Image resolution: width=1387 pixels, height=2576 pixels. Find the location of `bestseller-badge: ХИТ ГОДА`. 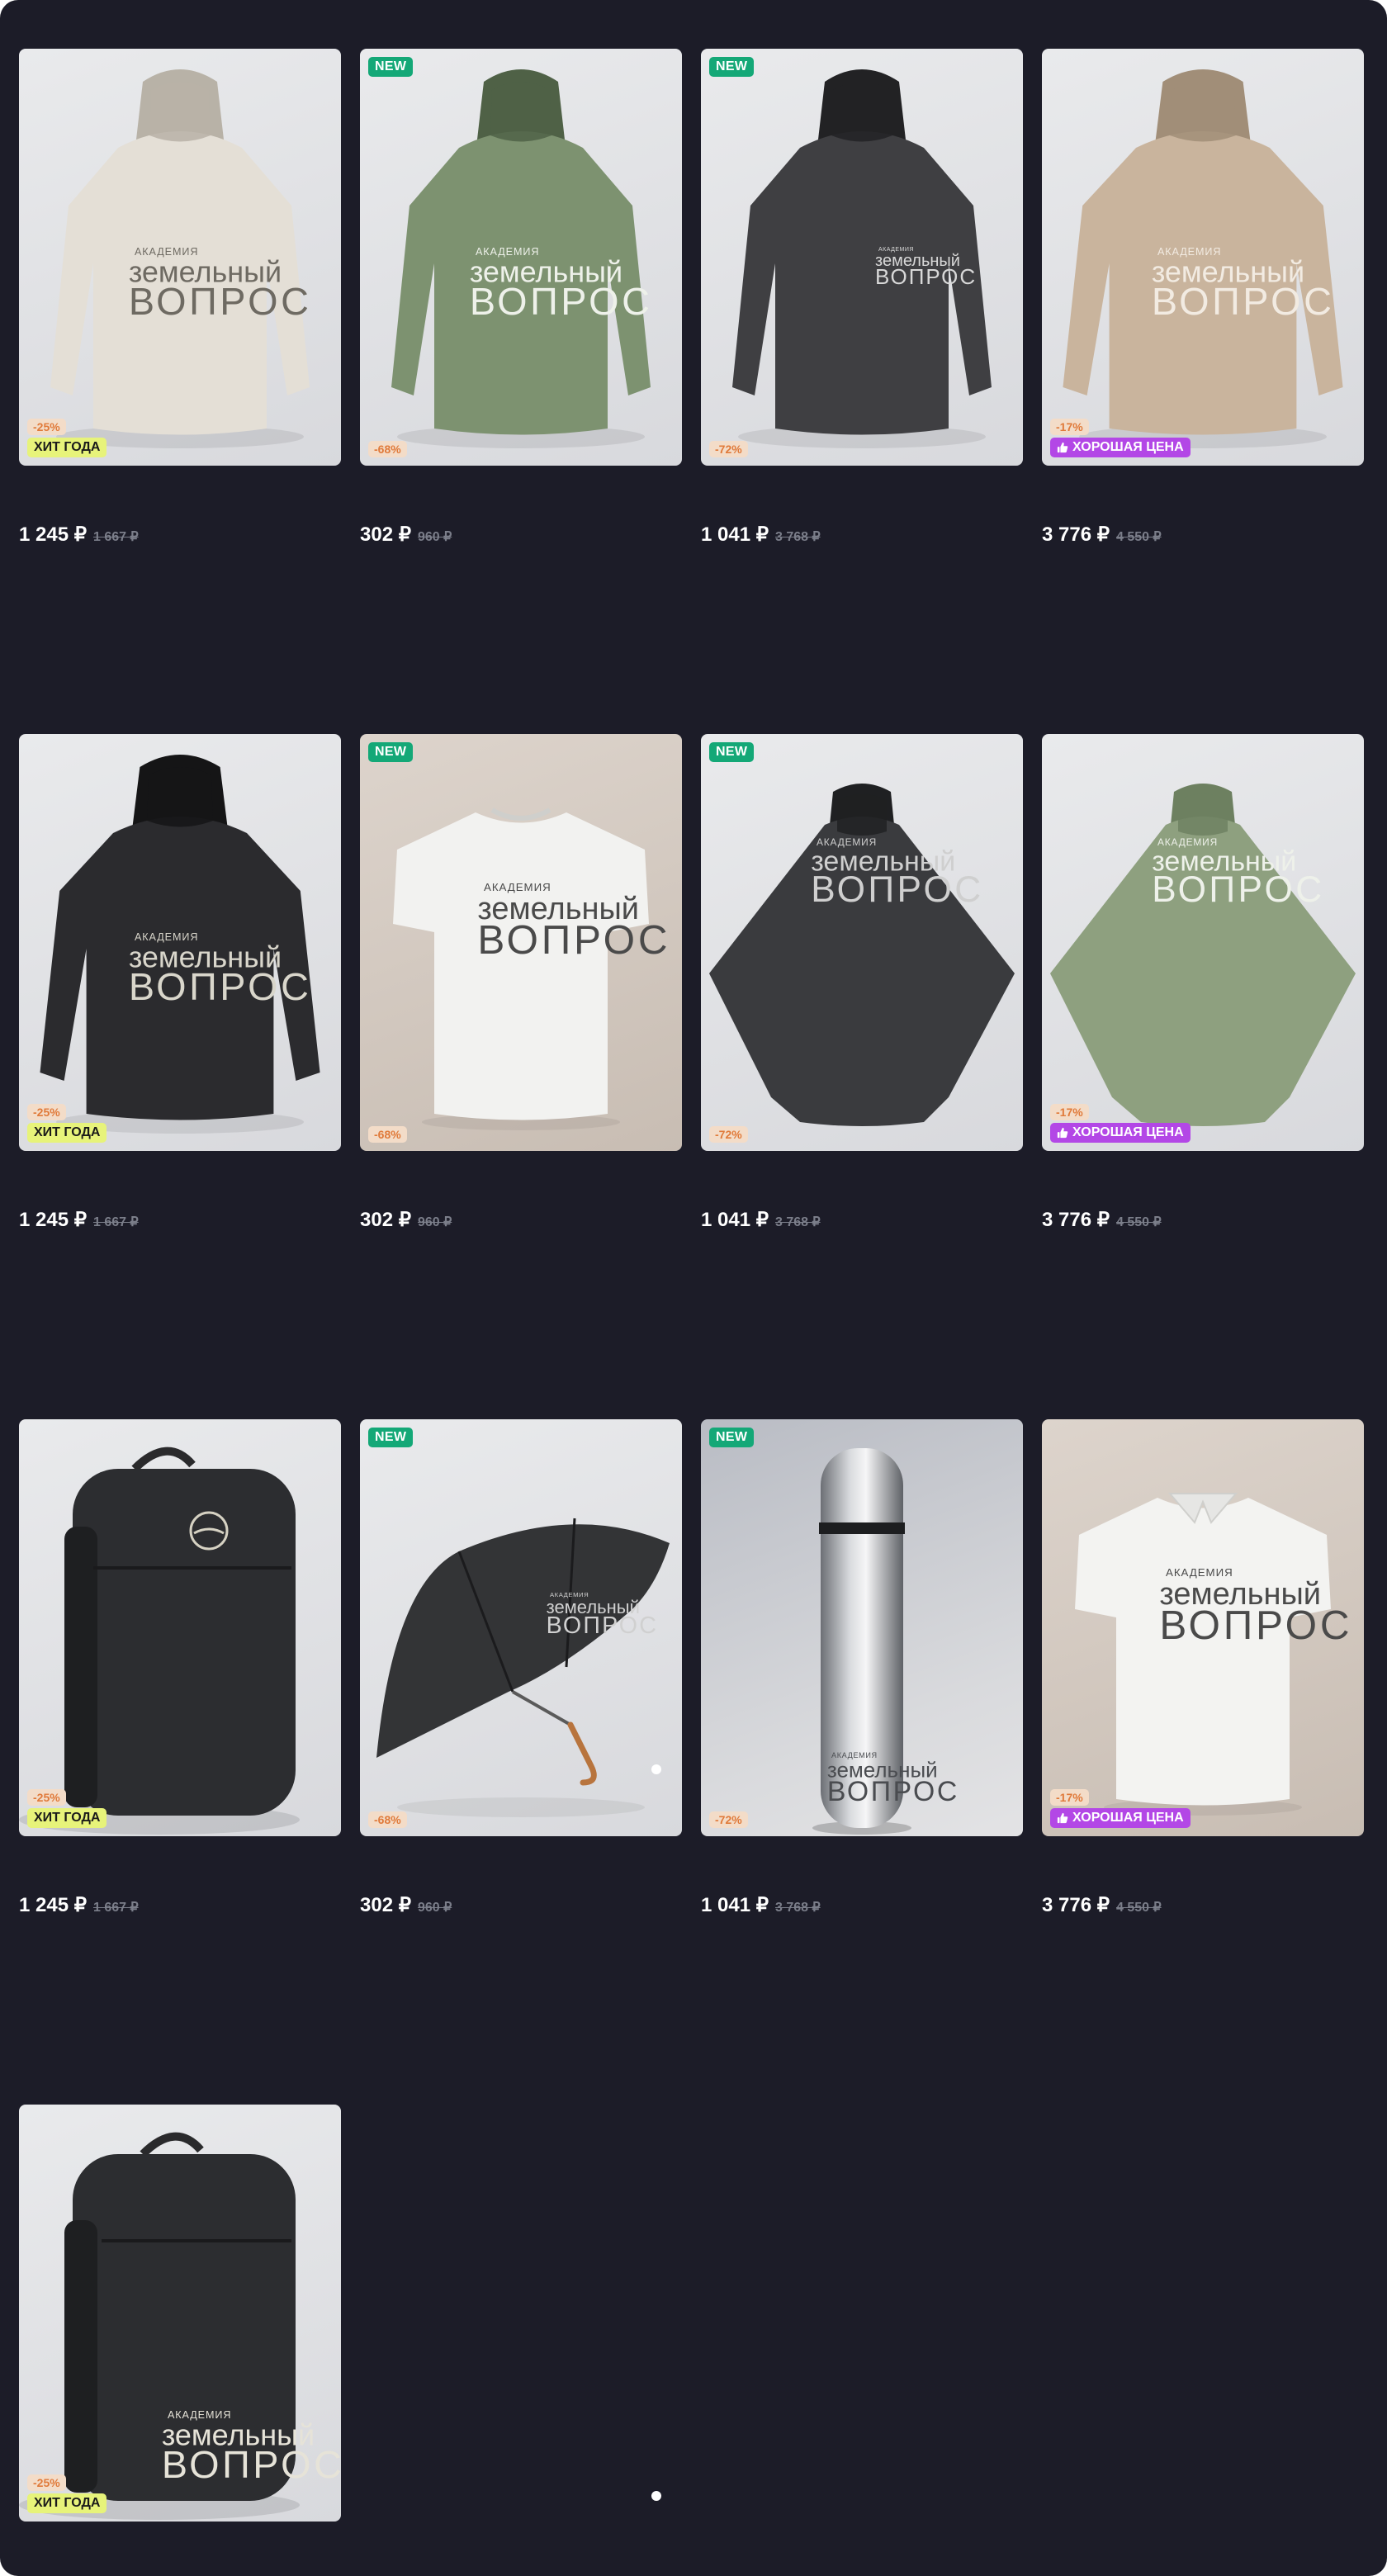

bestseller-badge: ХИТ ГОДА is located at coordinates (67, 1133).